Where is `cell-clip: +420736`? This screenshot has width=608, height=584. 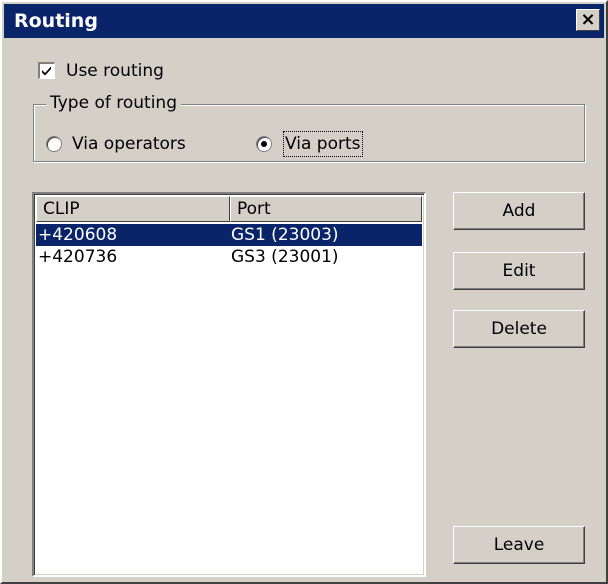 cell-clip: +420736 is located at coordinates (78, 257).